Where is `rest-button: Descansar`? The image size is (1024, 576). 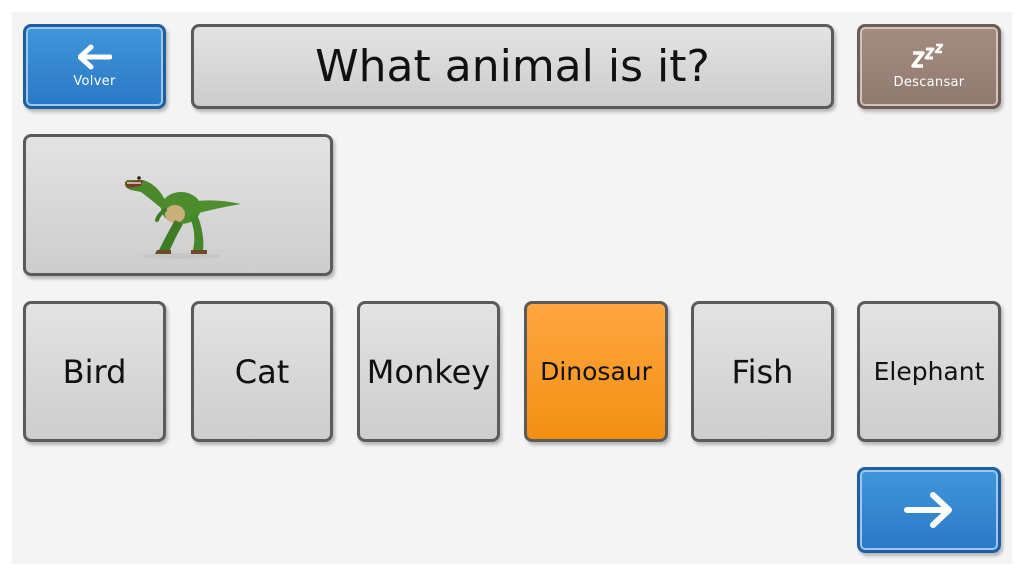
rest-button: Descansar is located at coordinates (929, 66).